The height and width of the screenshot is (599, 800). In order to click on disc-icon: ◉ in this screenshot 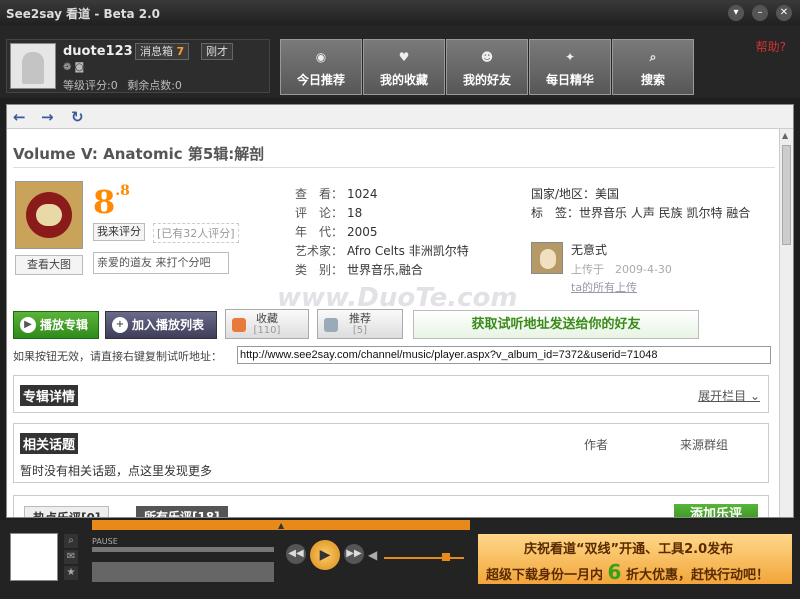, I will do `click(321, 57)`.